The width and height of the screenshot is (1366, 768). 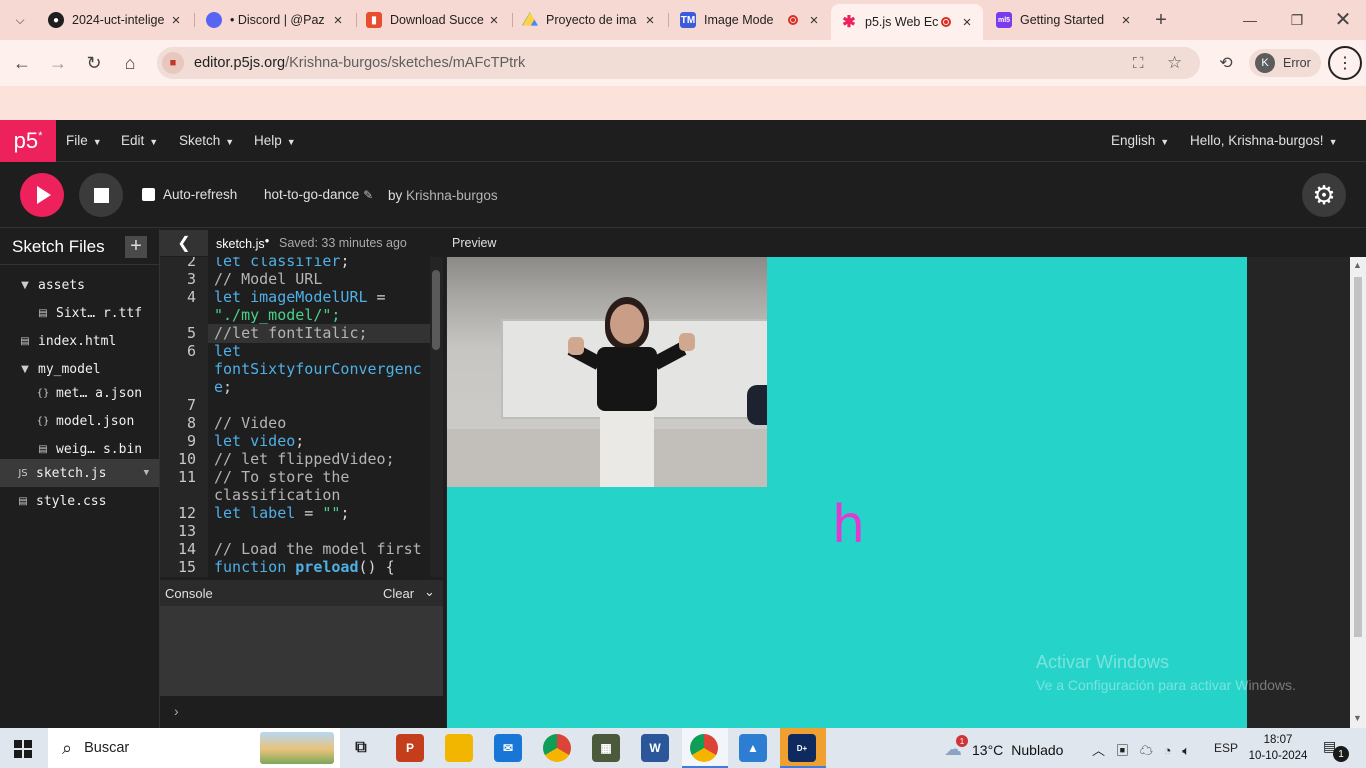 What do you see at coordinates (139, 140) in the screenshot?
I see `menu-edit: Edit ▼` at bounding box center [139, 140].